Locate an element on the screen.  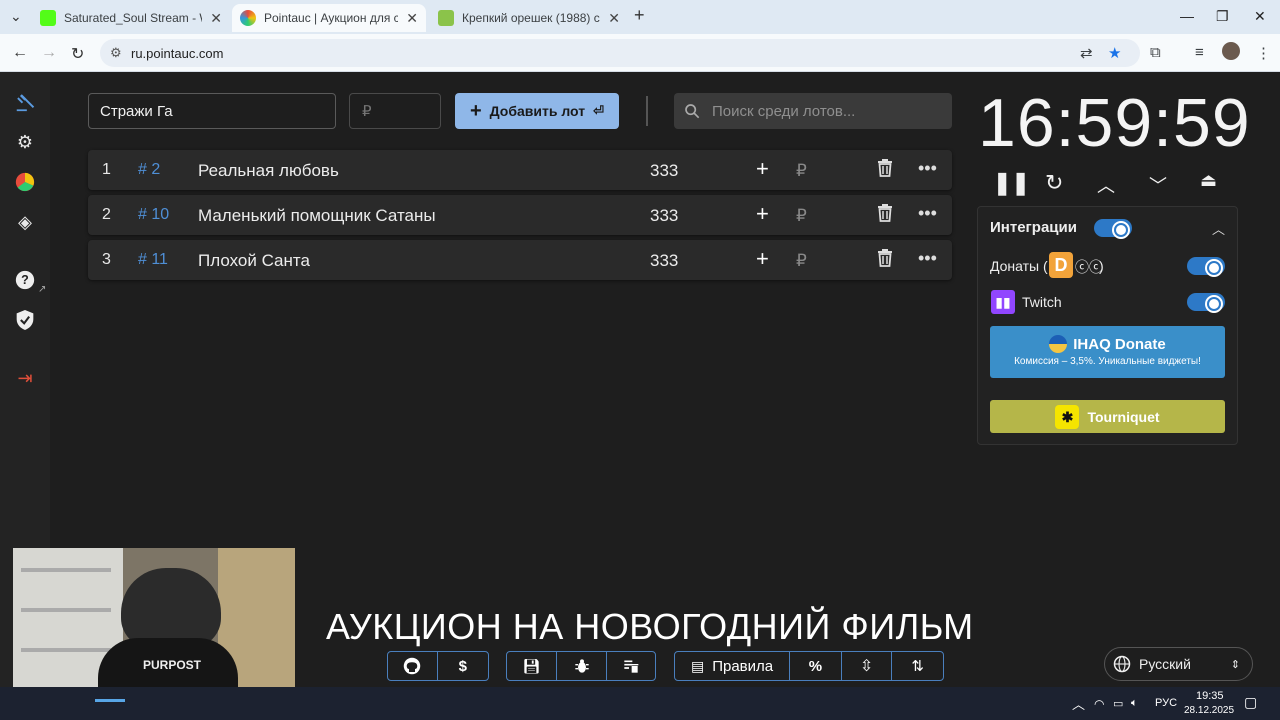
sort-icon: ⇅ is located at coordinates (917, 666).